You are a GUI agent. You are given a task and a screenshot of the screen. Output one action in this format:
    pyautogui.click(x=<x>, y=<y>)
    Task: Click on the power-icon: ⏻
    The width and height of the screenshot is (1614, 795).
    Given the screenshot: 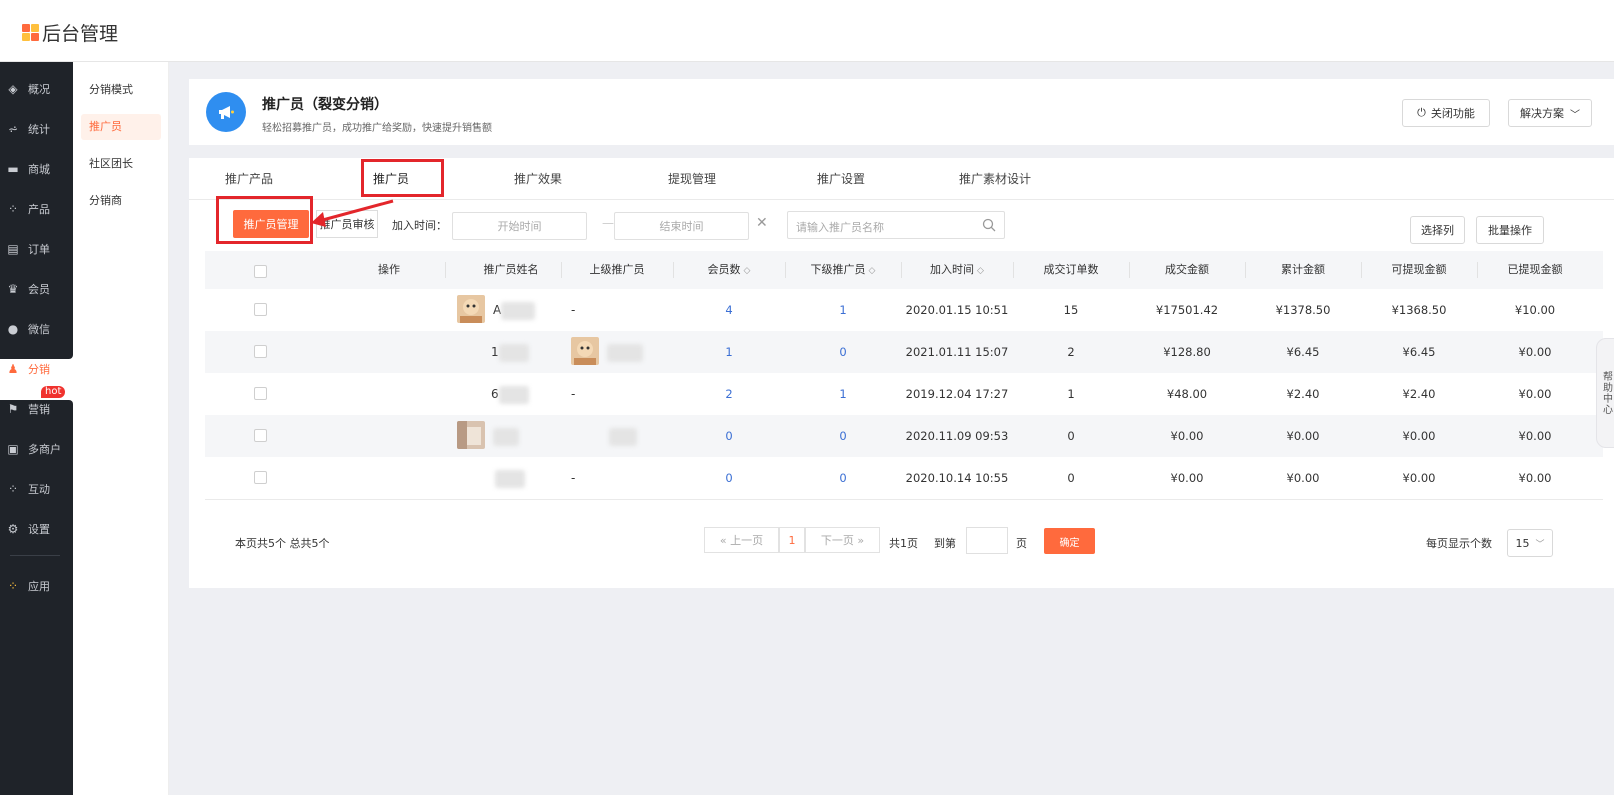 What is the action you would take?
    pyautogui.click(x=1421, y=112)
    